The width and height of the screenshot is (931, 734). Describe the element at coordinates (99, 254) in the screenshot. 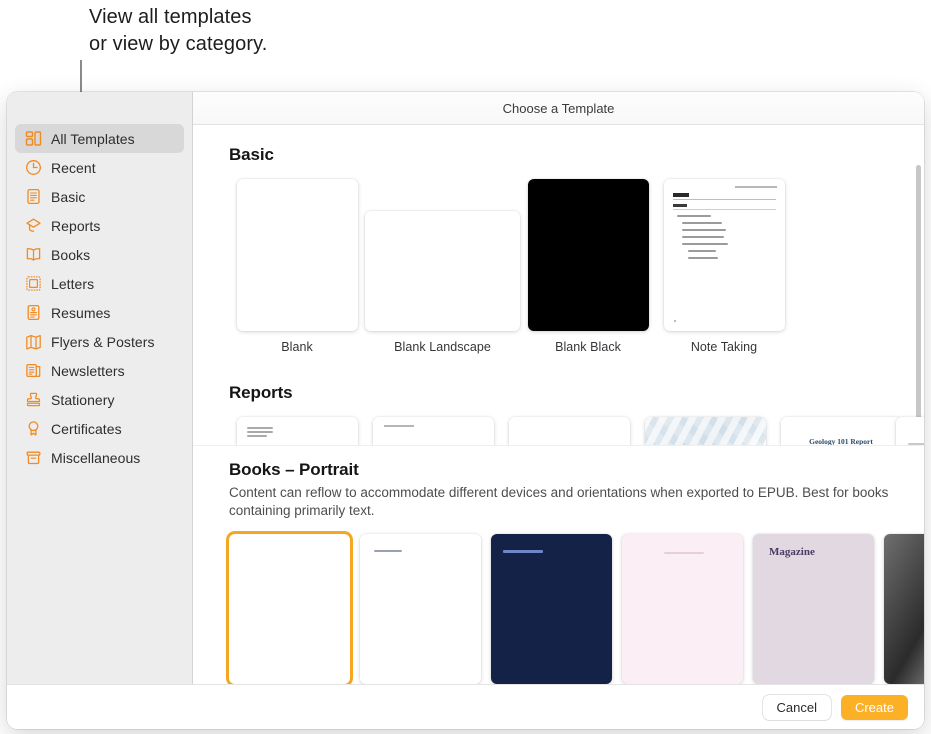

I see `sidebar-item-books: Books` at that location.